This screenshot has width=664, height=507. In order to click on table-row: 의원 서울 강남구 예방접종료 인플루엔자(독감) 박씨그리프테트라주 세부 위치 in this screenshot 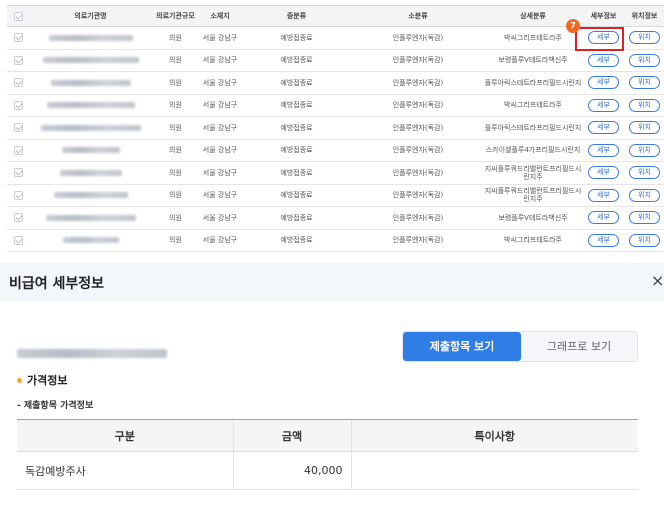, I will do `click(335, 38)`.